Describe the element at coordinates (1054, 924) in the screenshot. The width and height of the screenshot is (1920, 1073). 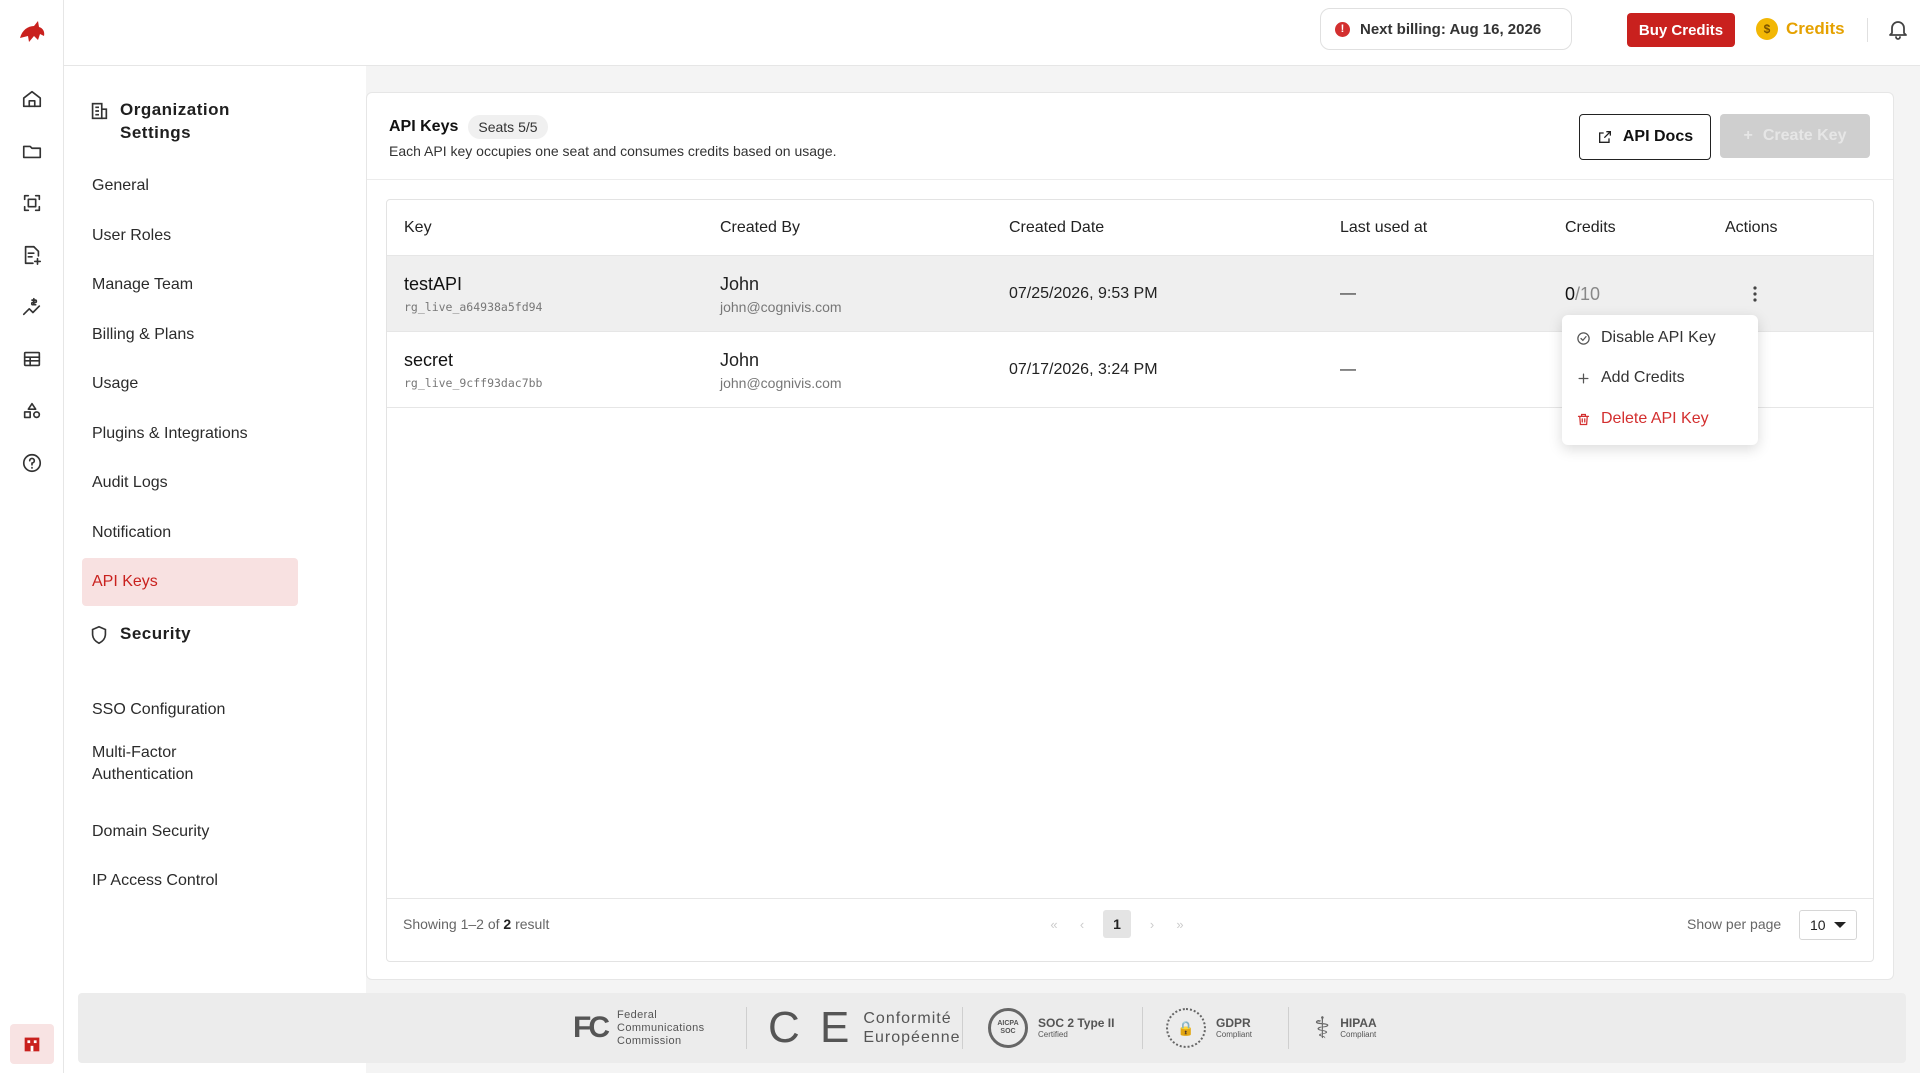
I see `first-page-icon: «` at that location.